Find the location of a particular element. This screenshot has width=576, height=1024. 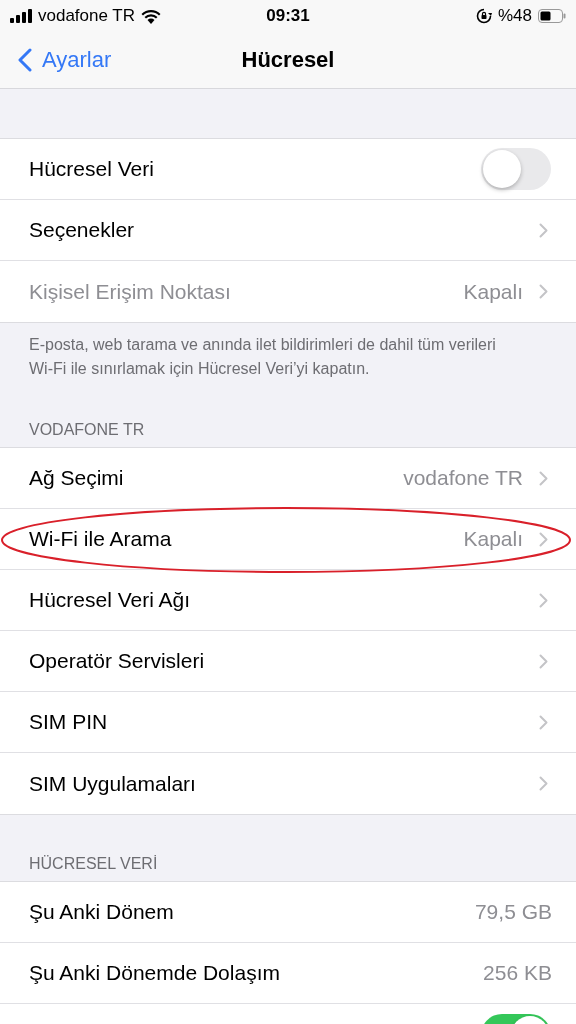

settings-row: SIM PIN is located at coordinates (288, 722).